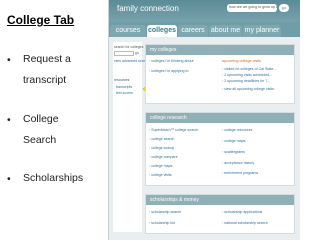  I want to click on bullet-line: College, so click(41, 119).